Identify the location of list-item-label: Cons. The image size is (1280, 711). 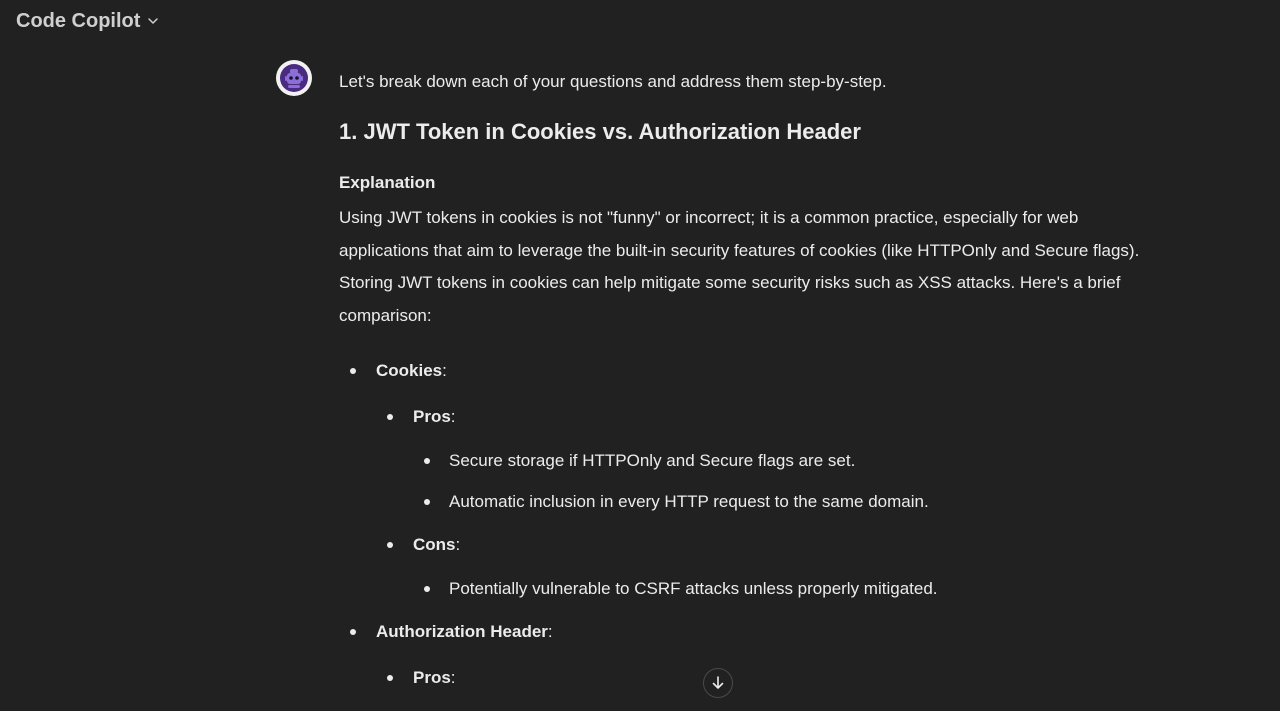
(434, 544).